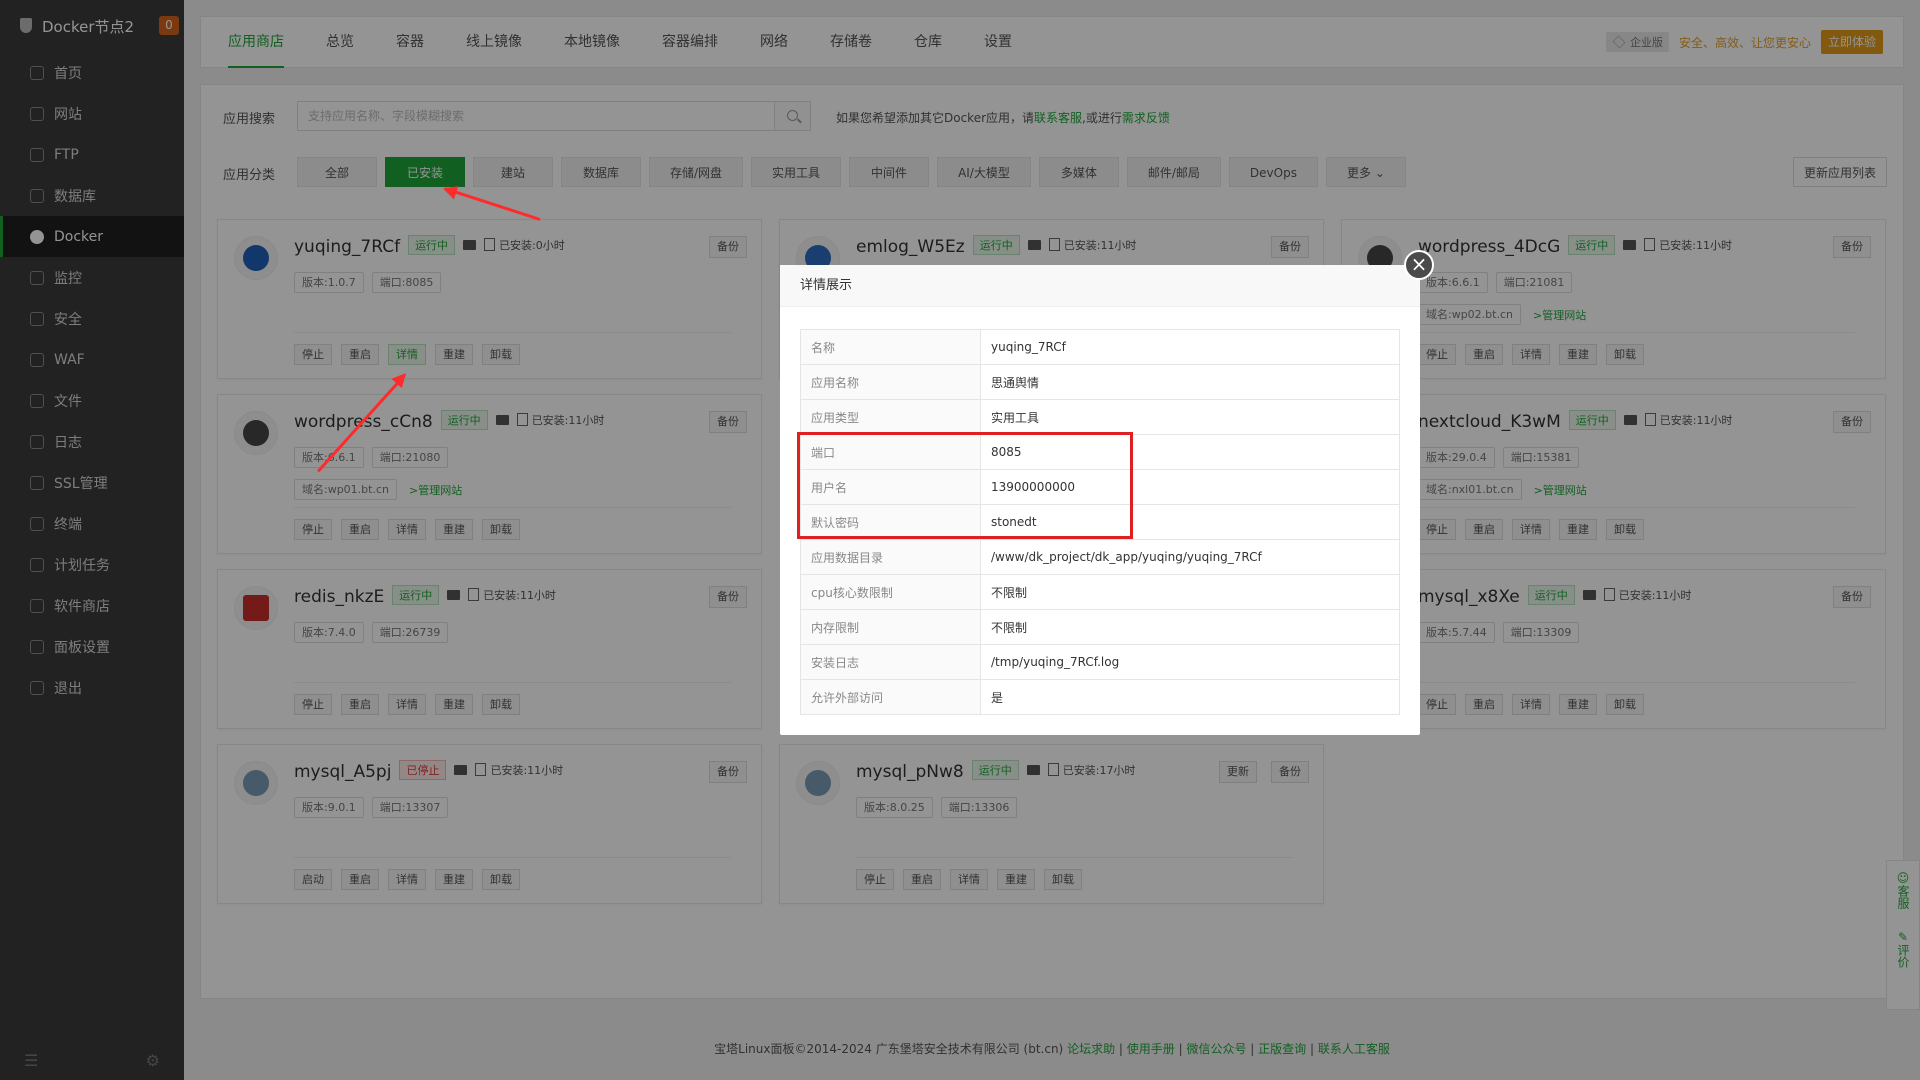 This screenshot has height=1080, width=1920. I want to click on row-key: 应用类型, so click(890, 417).